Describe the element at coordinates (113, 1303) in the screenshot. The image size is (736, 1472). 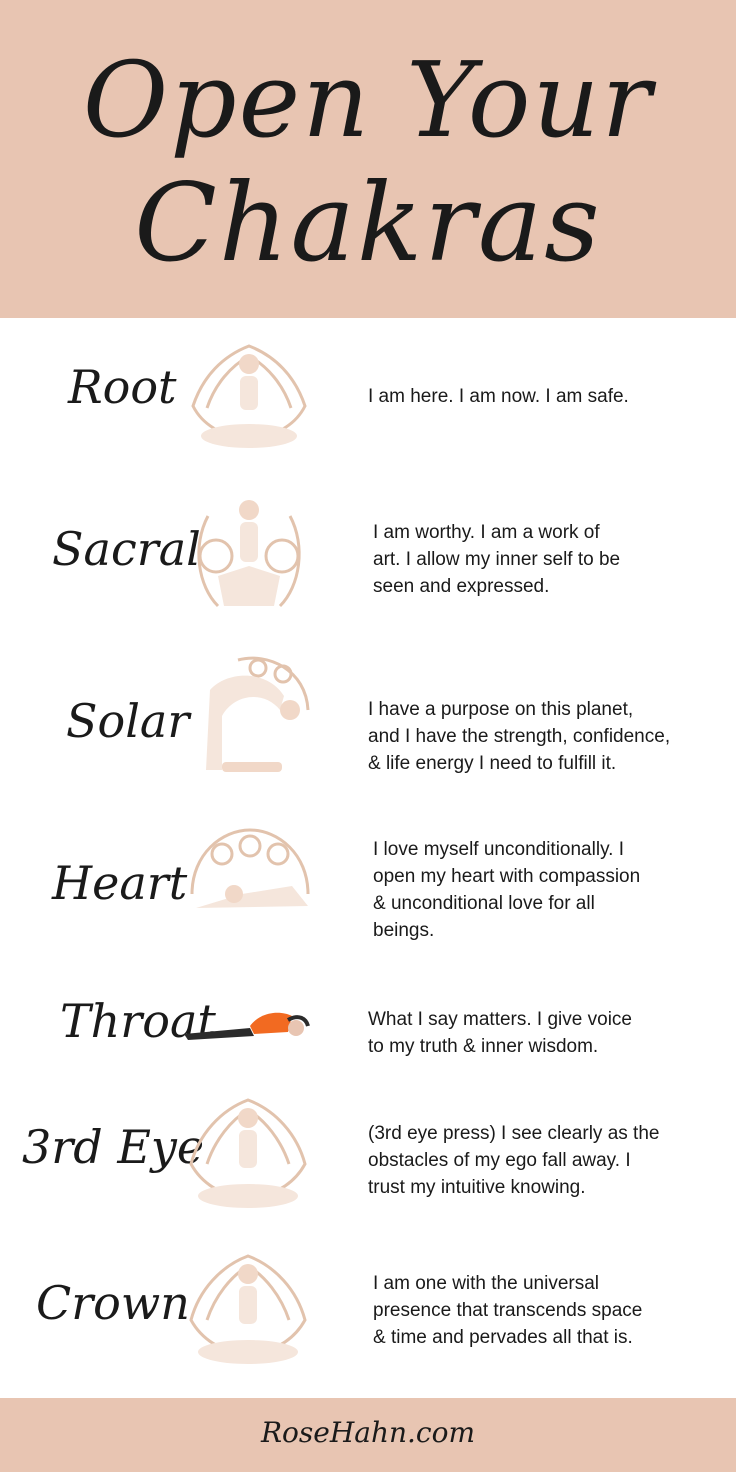
I see `chakra-name: Crown` at that location.